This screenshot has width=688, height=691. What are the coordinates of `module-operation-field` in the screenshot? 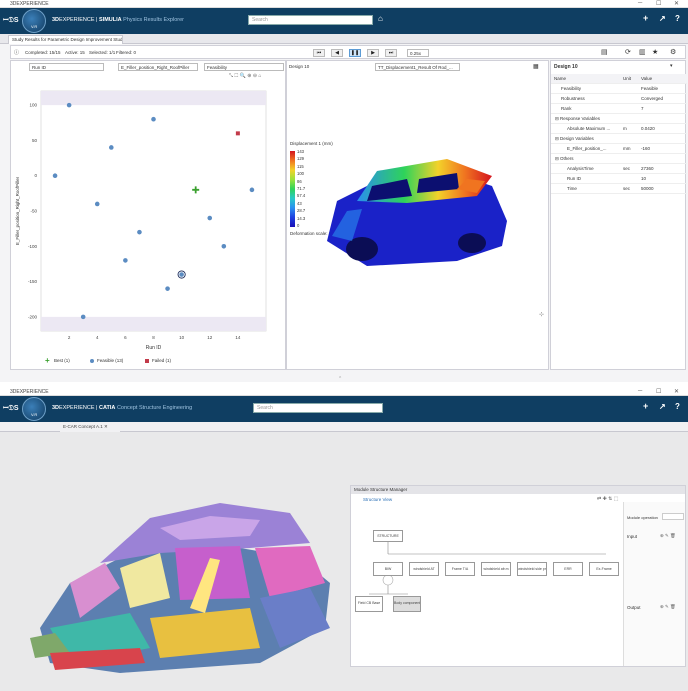 It's located at (673, 516).